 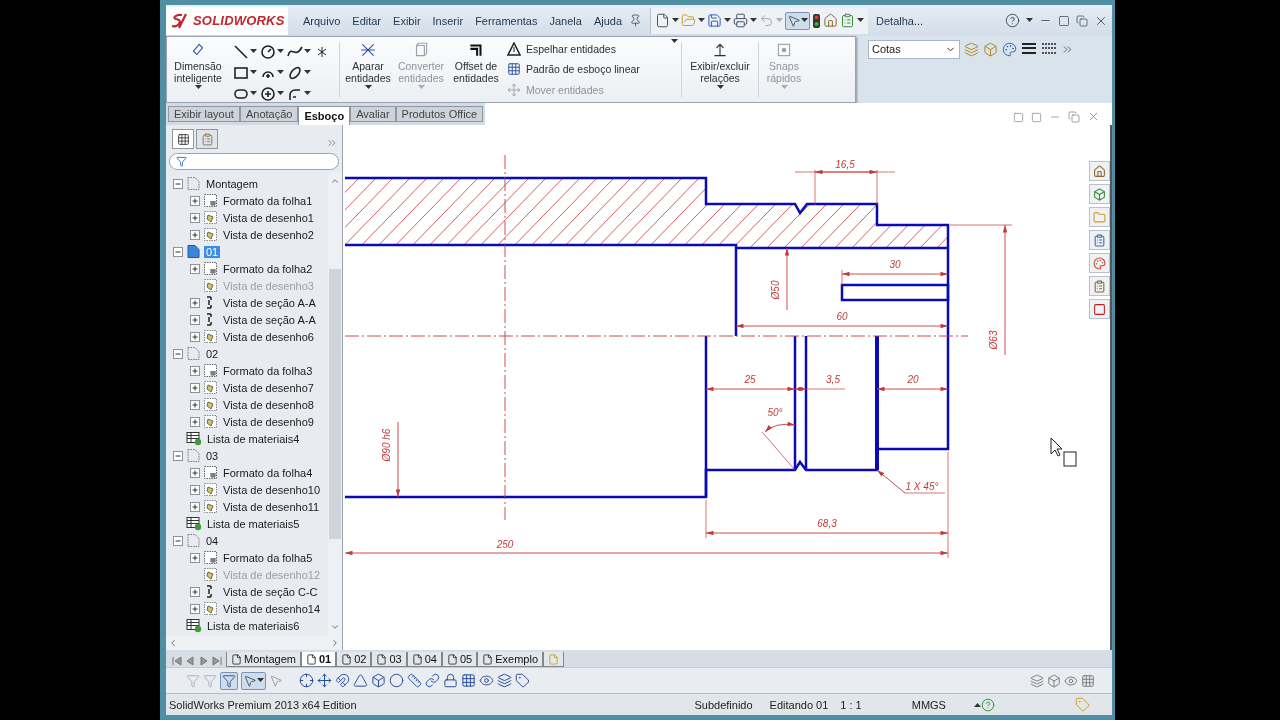 What do you see at coordinates (831, 20) in the screenshot?
I see `house-icon` at bounding box center [831, 20].